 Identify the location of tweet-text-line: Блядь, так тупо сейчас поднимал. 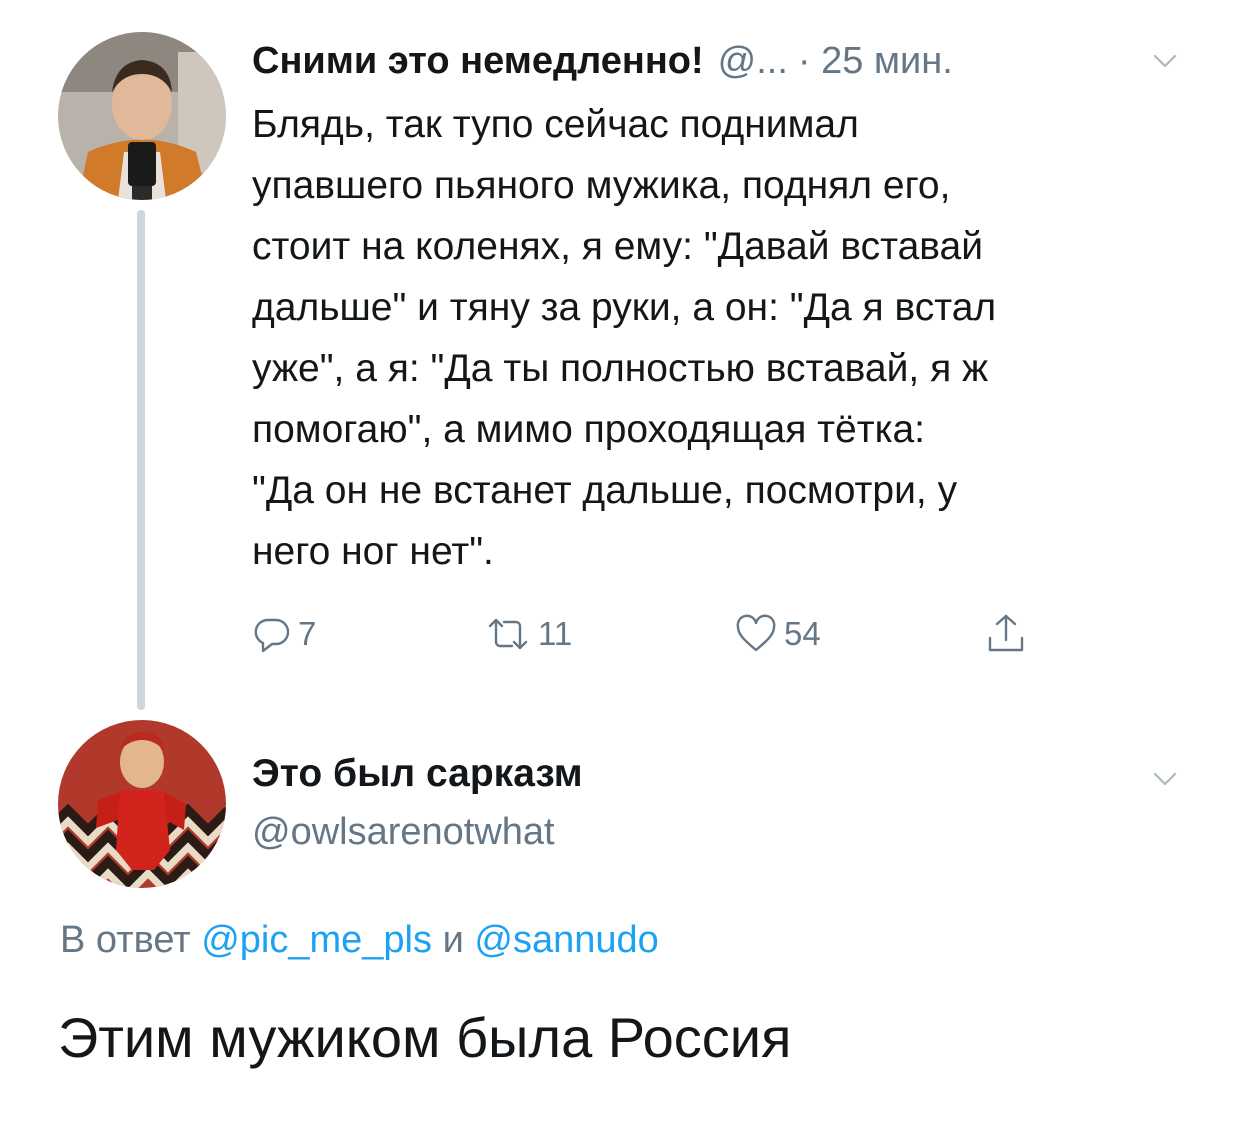
(555, 124).